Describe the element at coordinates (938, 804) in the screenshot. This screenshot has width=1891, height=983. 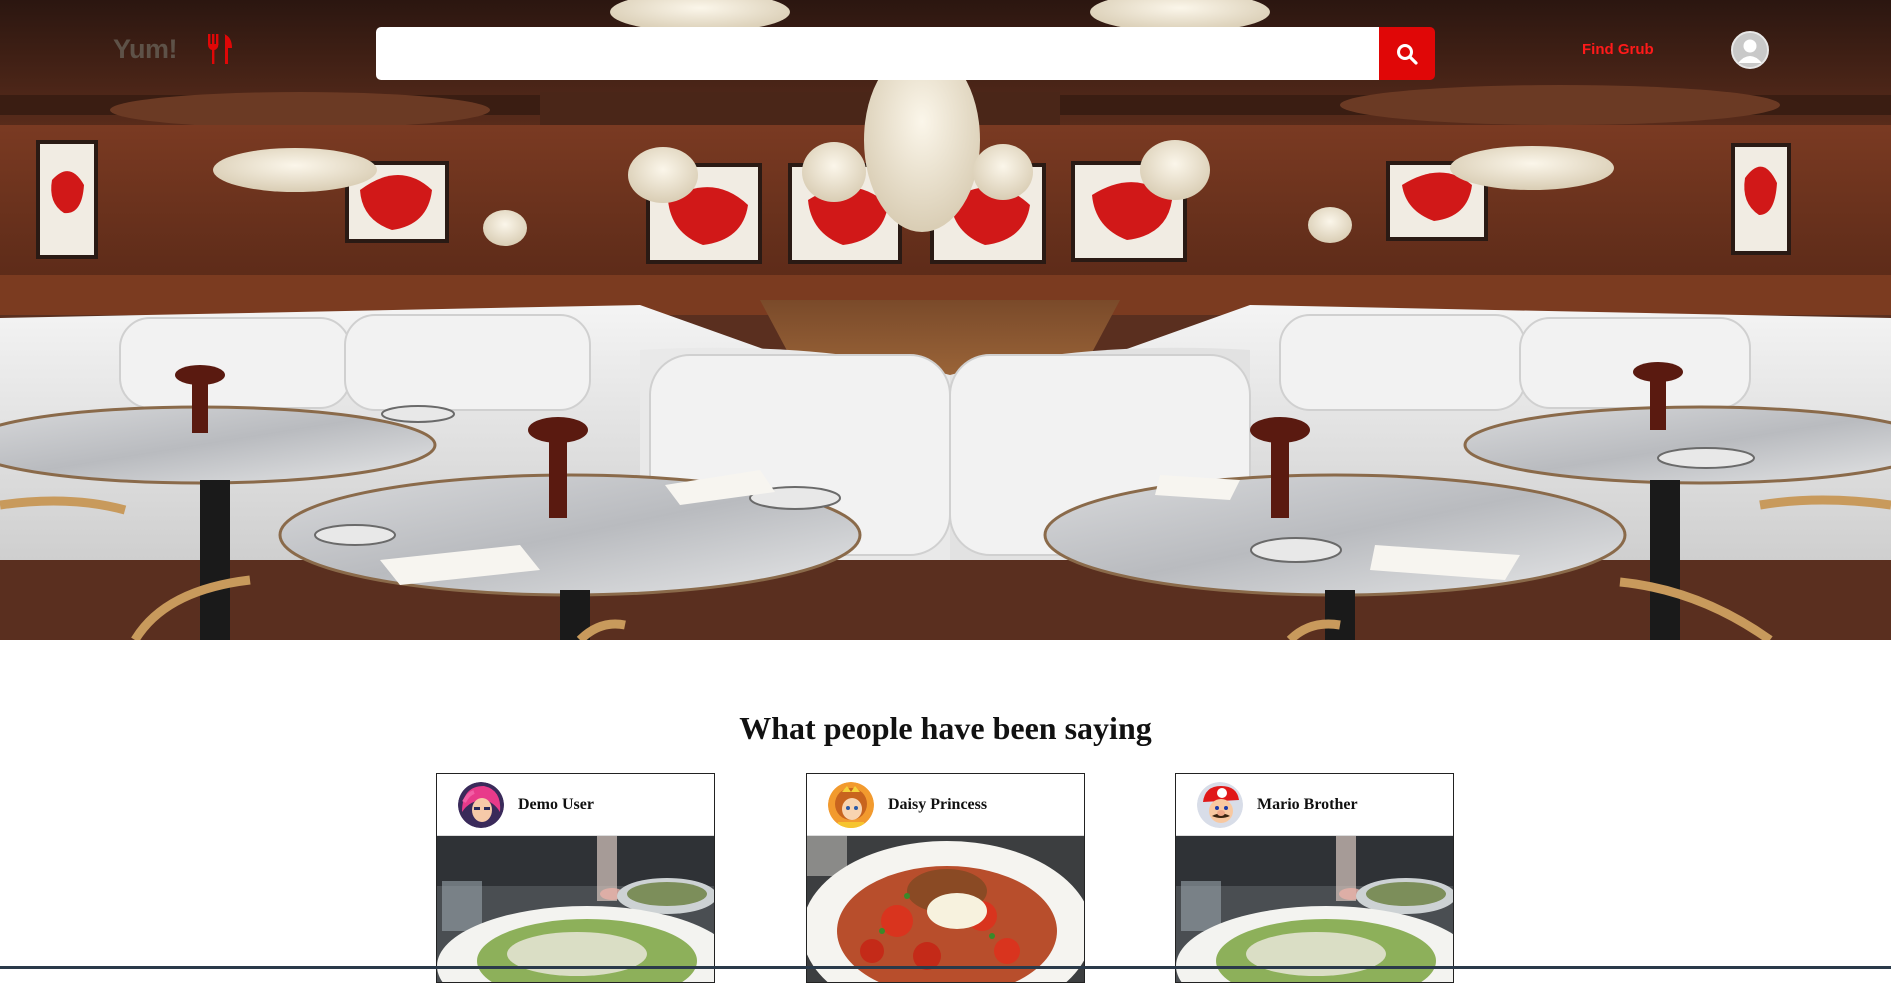
I see `review-user-name: Daisy Princess` at that location.